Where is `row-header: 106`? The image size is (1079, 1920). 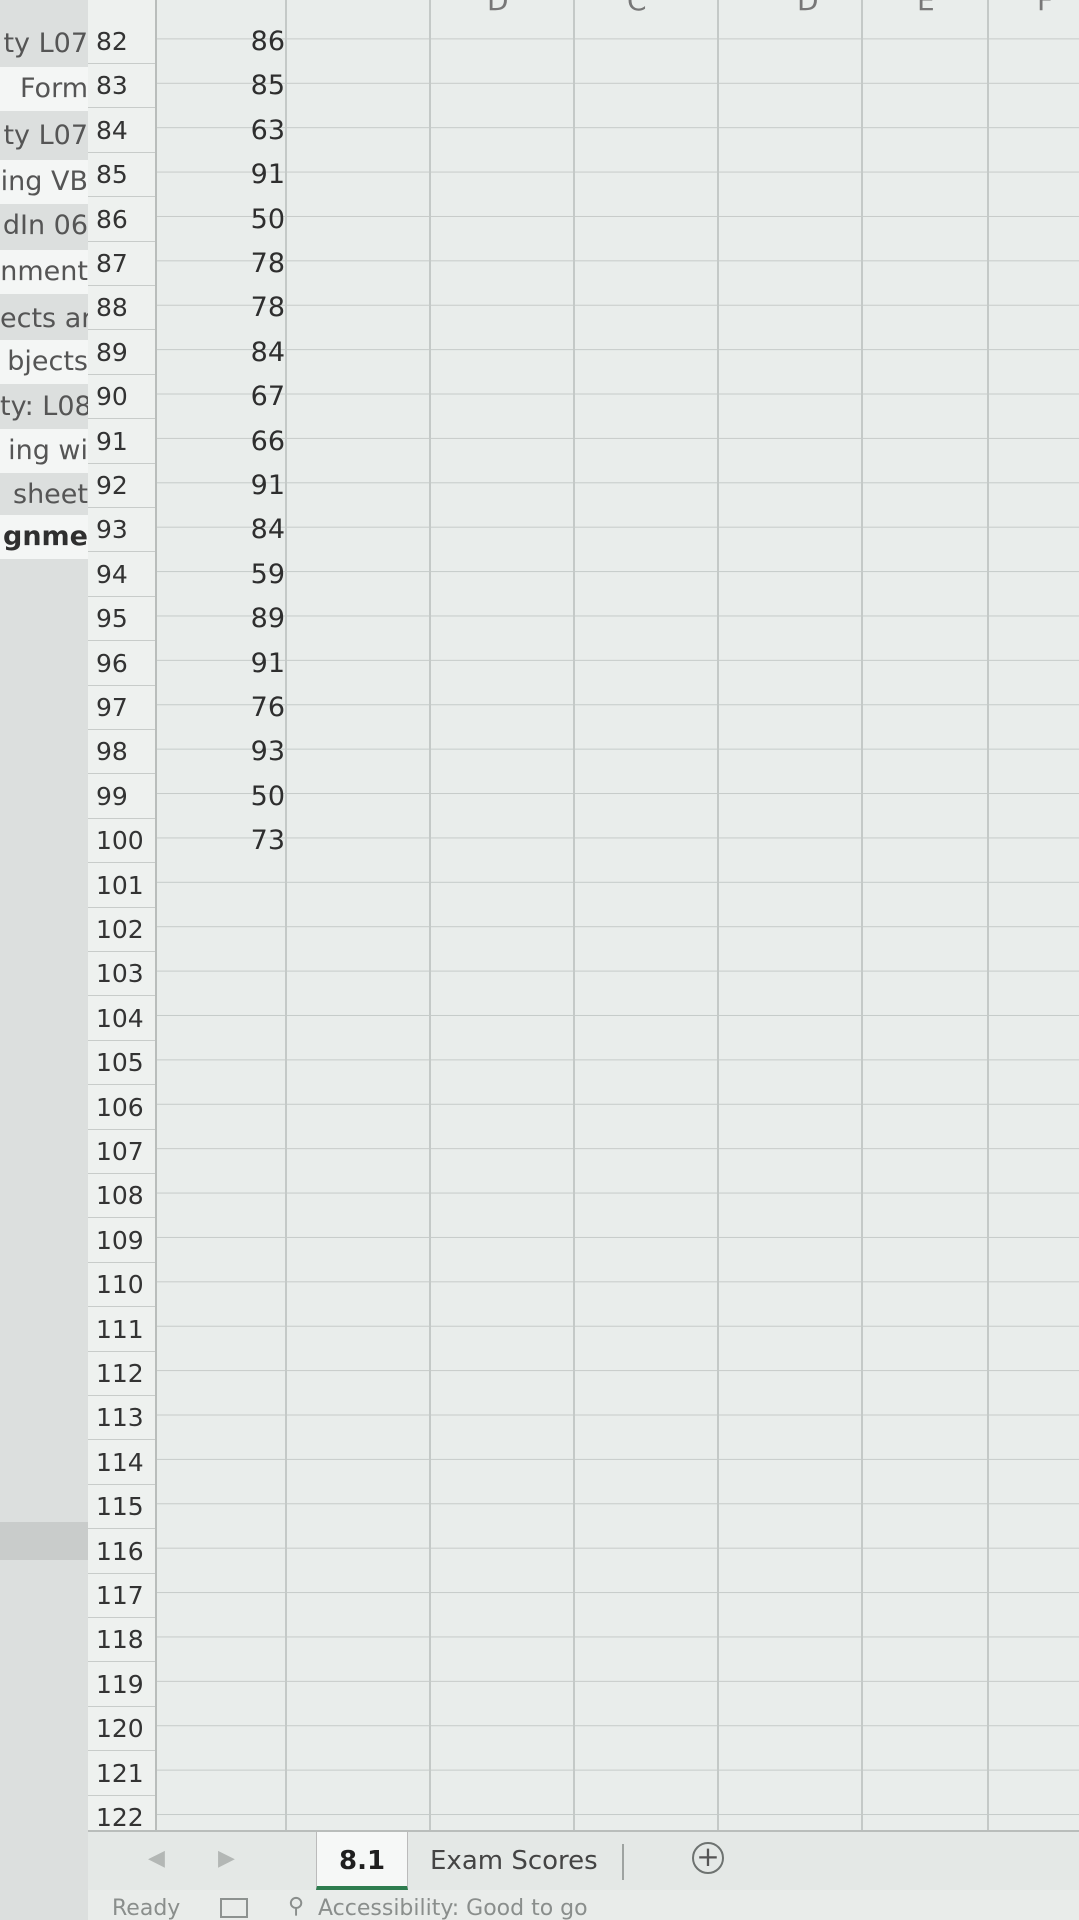 row-header: 106 is located at coordinates (121, 1108).